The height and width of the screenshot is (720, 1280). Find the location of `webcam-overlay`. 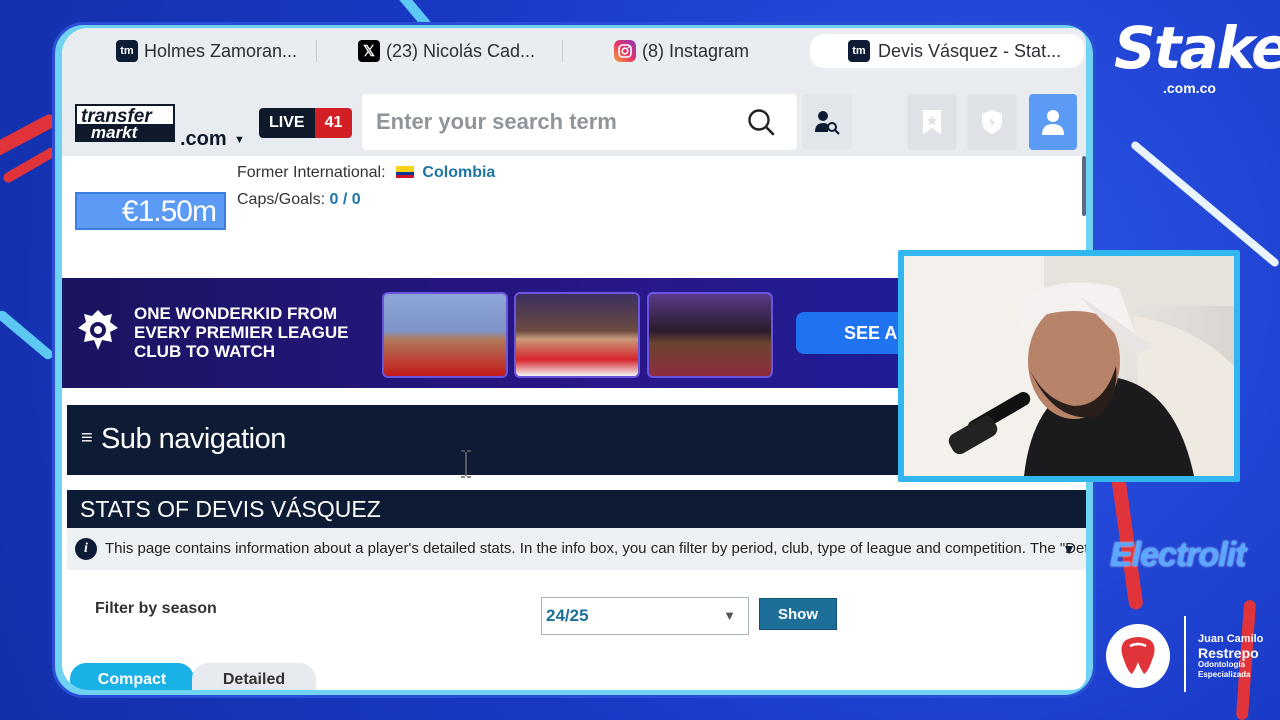

webcam-overlay is located at coordinates (1069, 366).